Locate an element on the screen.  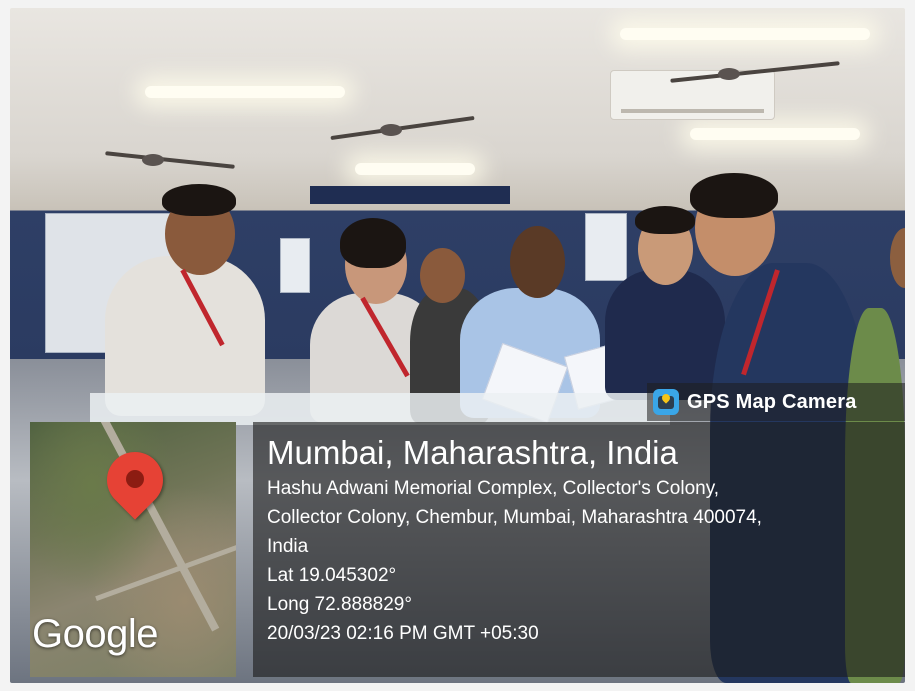
map-thumbnail: Google is located at coordinates (133, 549).